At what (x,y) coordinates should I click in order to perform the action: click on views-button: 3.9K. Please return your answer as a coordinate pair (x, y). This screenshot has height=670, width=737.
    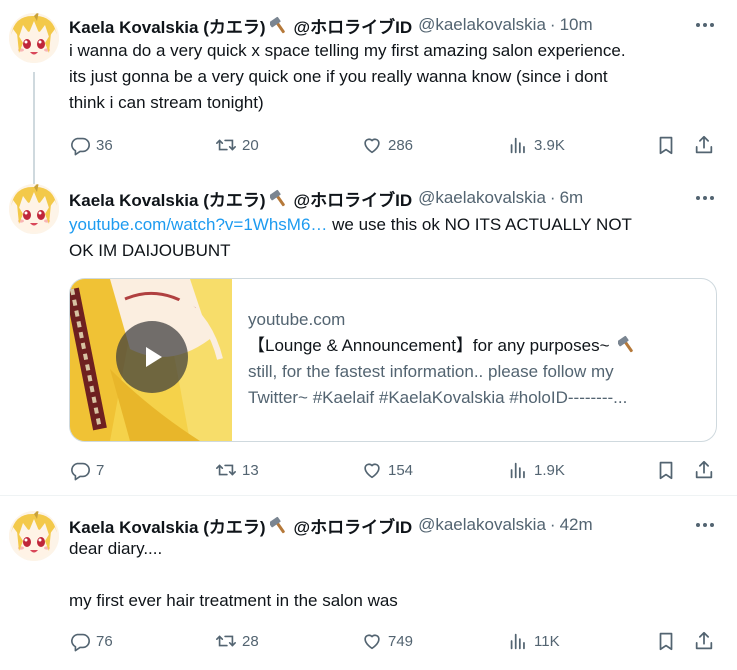
    Looking at the image, I should click on (536, 145).